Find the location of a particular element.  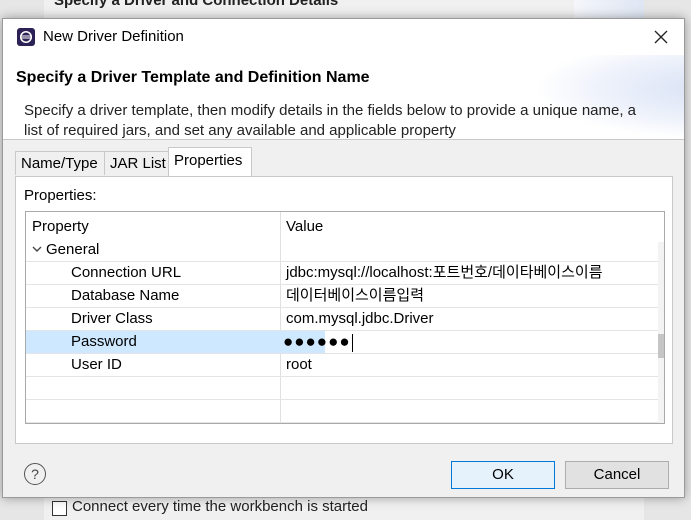

scrollbar-thumb is located at coordinates (661, 346).